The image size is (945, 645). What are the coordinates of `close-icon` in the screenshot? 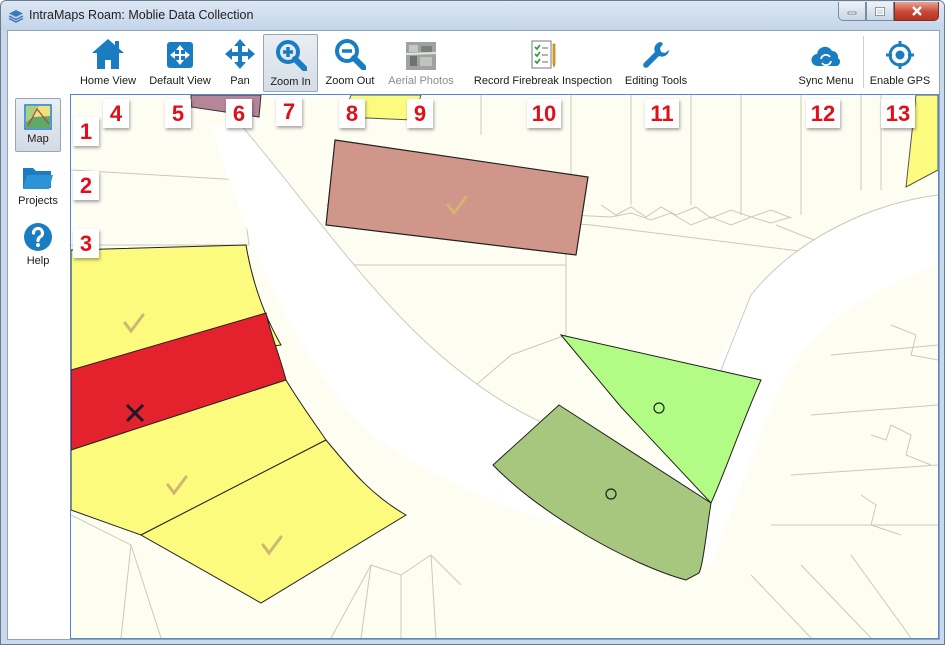 It's located at (916, 11).